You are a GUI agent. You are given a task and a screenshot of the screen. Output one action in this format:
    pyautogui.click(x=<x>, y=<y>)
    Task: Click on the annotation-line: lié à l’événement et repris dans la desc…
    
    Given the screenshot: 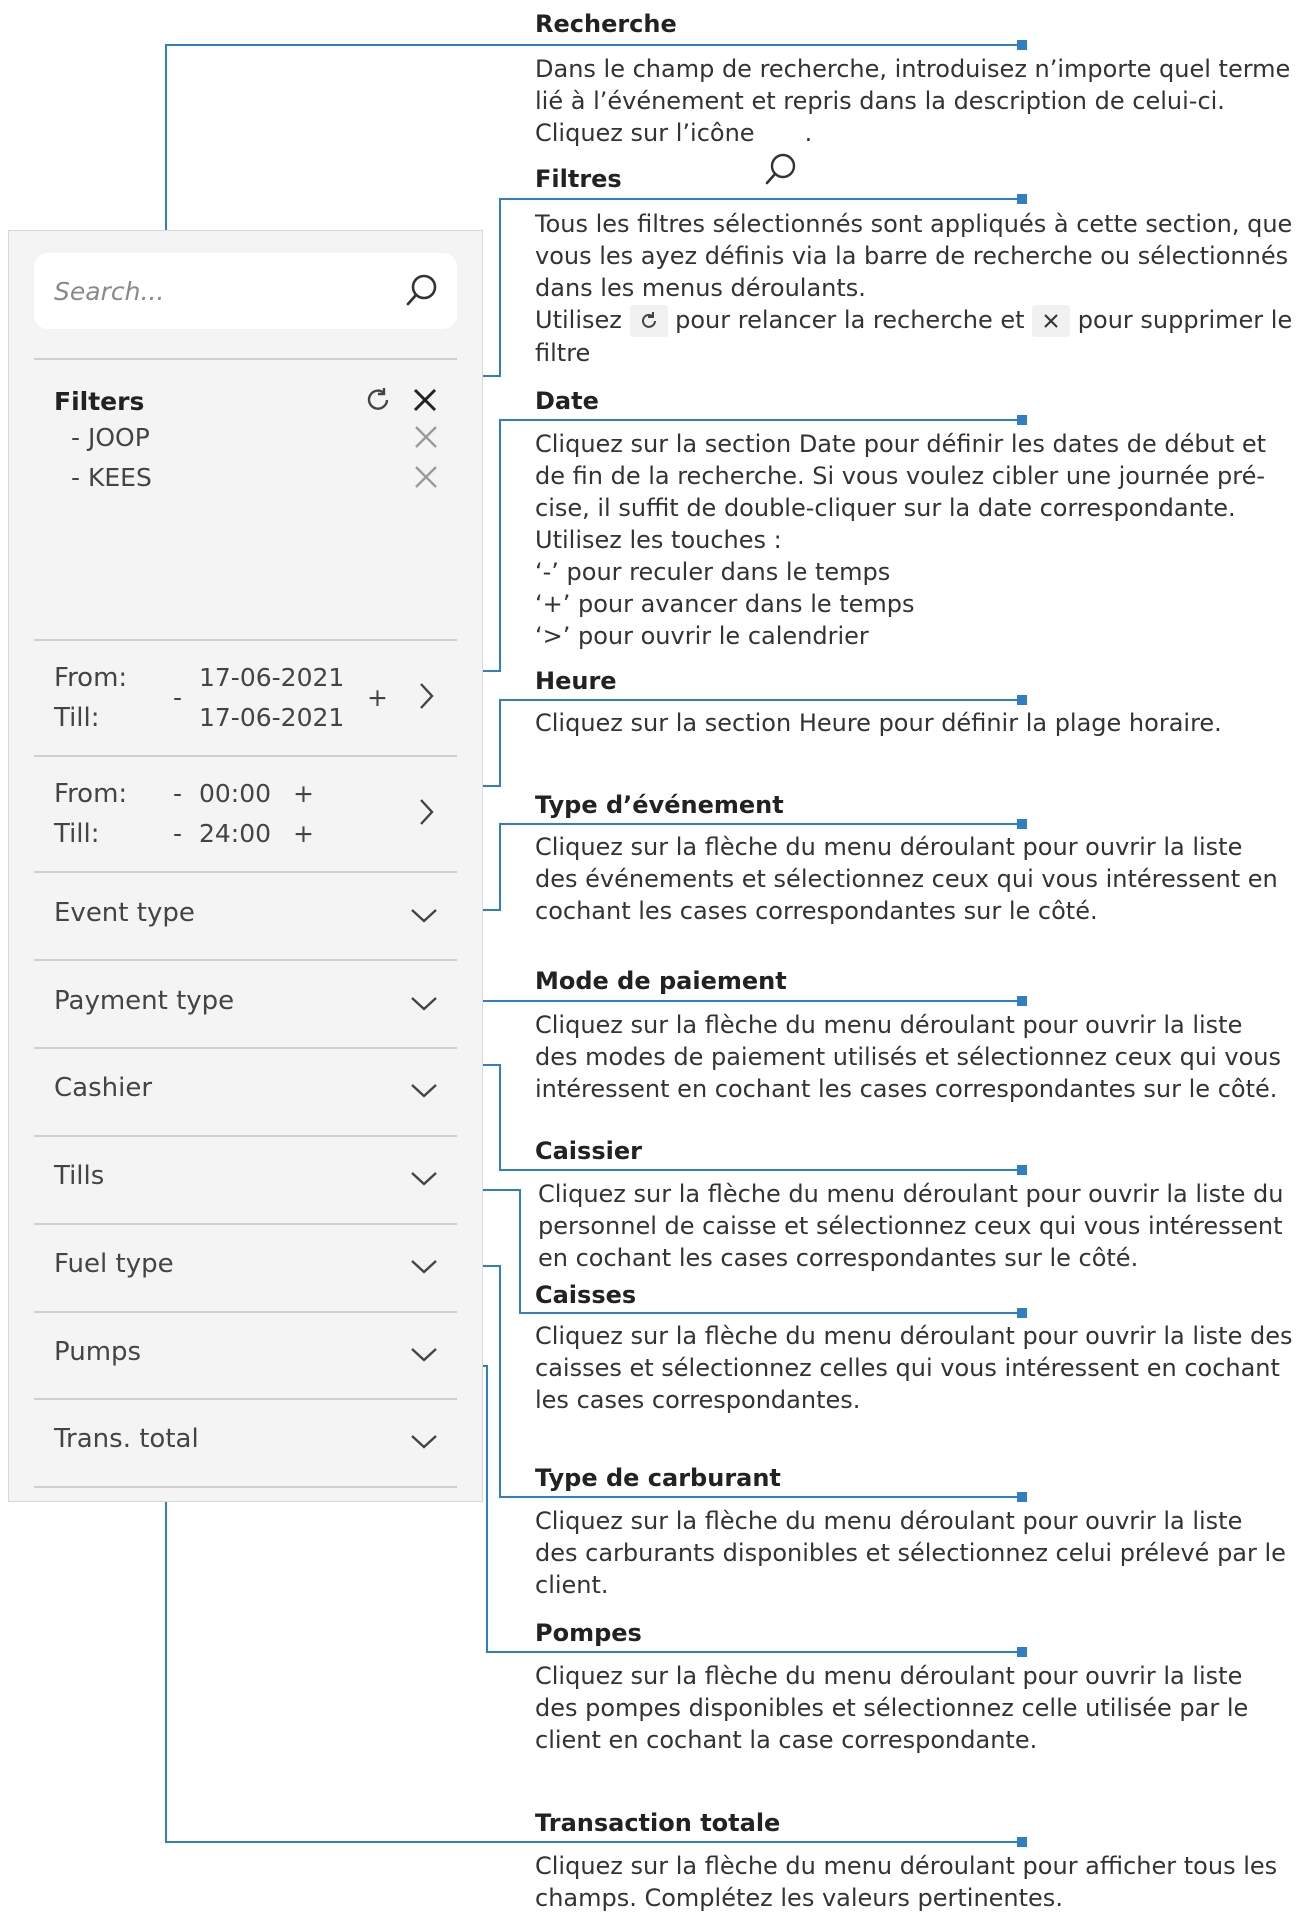 What is the action you would take?
    pyautogui.click(x=880, y=101)
    